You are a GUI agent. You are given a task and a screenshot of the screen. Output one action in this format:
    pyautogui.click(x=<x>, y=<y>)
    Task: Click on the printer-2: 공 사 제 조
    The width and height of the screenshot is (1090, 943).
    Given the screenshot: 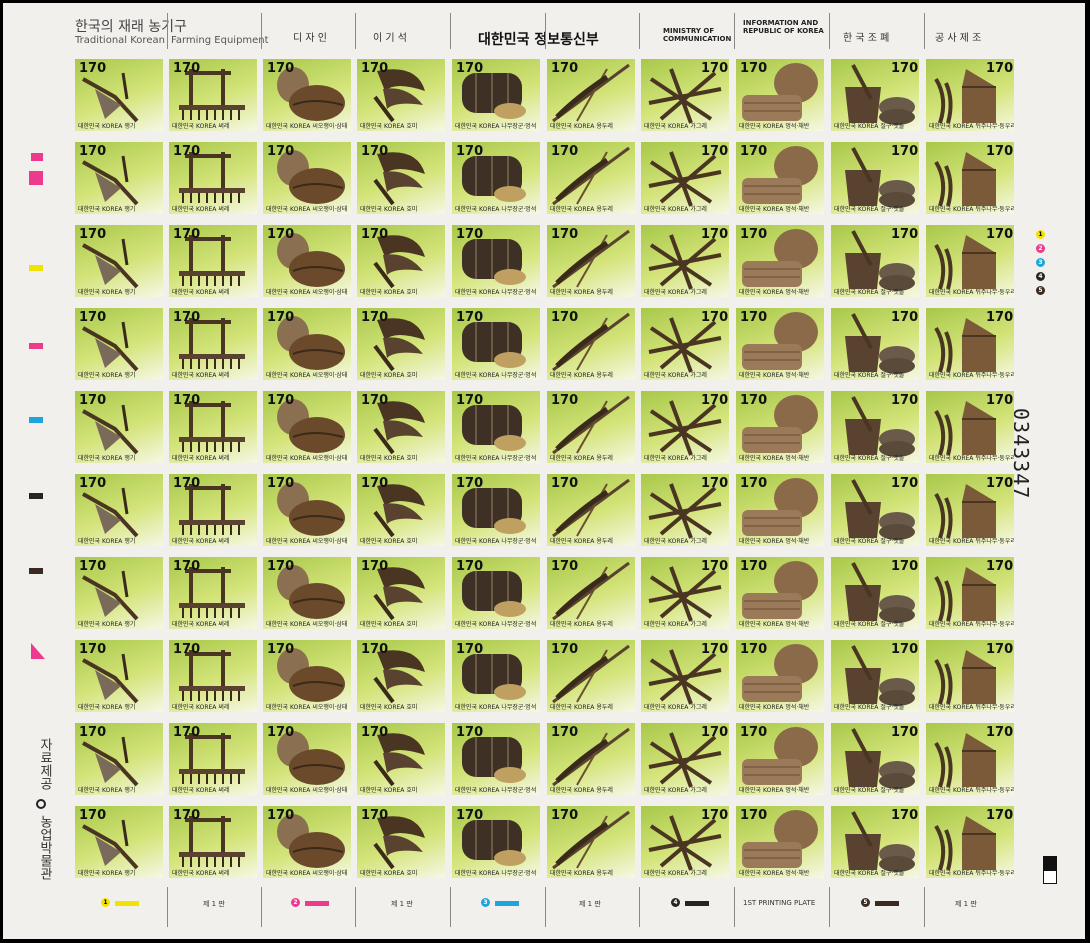 What is the action you would take?
    pyautogui.click(x=958, y=38)
    